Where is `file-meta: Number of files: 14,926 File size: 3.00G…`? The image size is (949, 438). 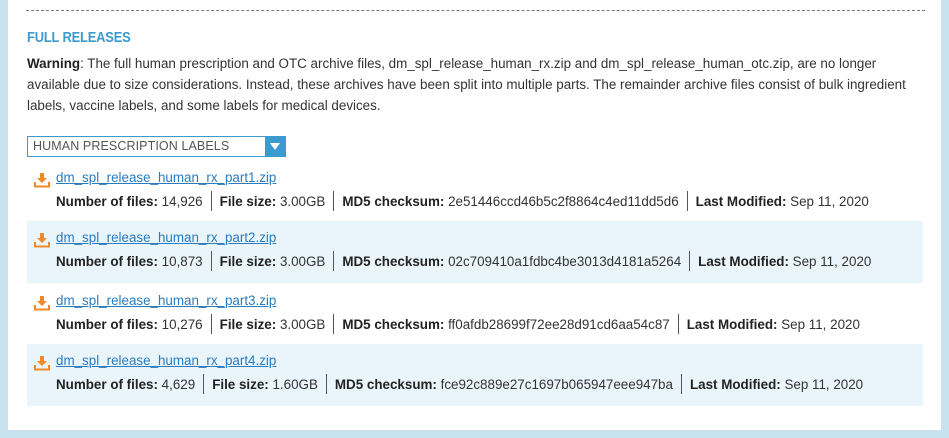
file-meta: Number of files: 14,926 File size: 3.00G… is located at coordinates (462, 201).